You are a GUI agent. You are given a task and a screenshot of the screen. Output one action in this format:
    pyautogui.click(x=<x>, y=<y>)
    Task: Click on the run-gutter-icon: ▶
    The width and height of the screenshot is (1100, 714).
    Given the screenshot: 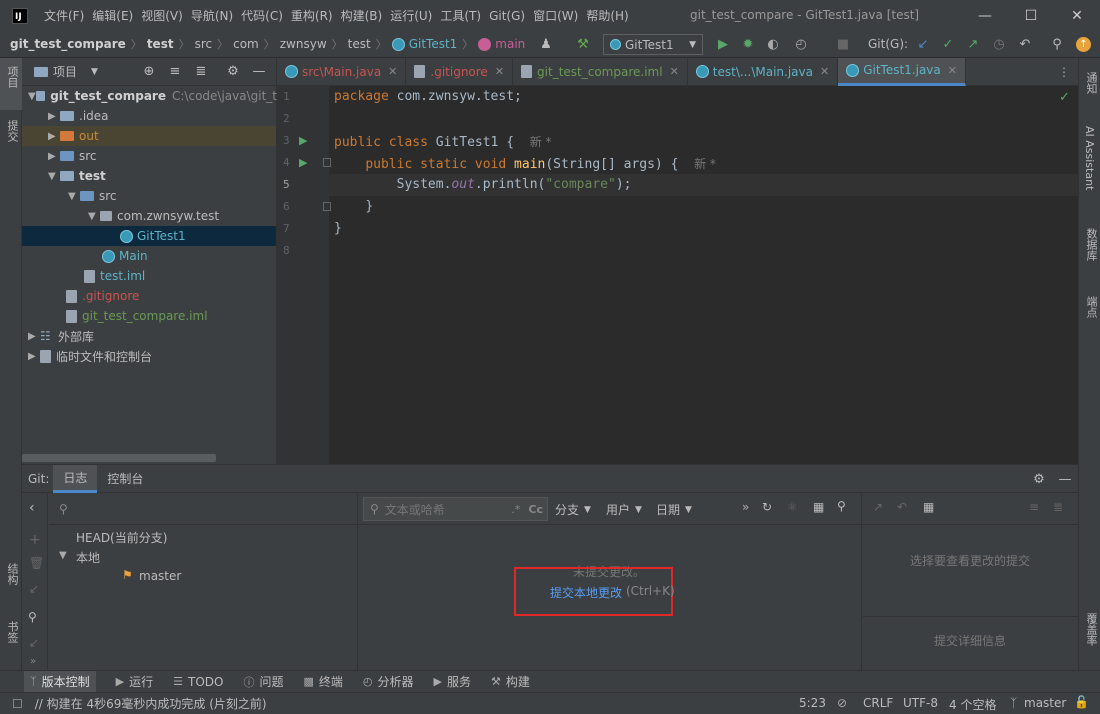 What is the action you would take?
    pyautogui.click(x=303, y=140)
    